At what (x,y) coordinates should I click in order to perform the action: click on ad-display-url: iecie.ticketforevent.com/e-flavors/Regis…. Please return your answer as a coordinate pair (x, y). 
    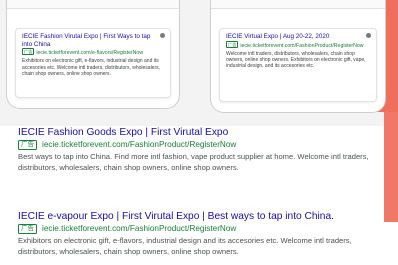
    Looking at the image, I should click on (89, 53).